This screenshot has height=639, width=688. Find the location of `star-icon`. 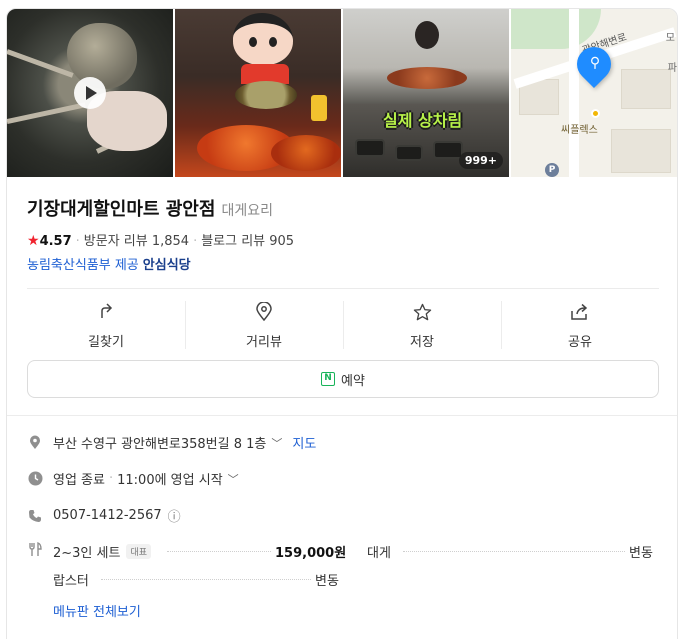

star-icon is located at coordinates (422, 312).